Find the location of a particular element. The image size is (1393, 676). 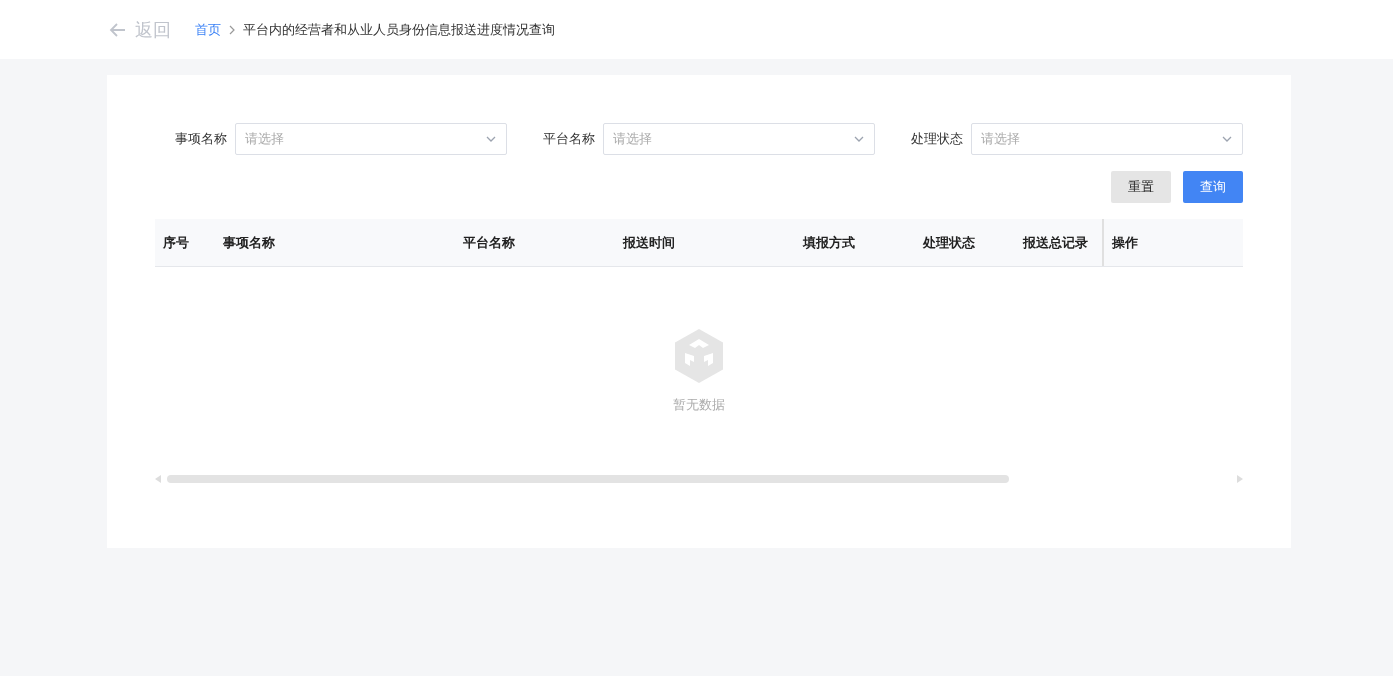

column-header: 平台名称 is located at coordinates (489, 242).